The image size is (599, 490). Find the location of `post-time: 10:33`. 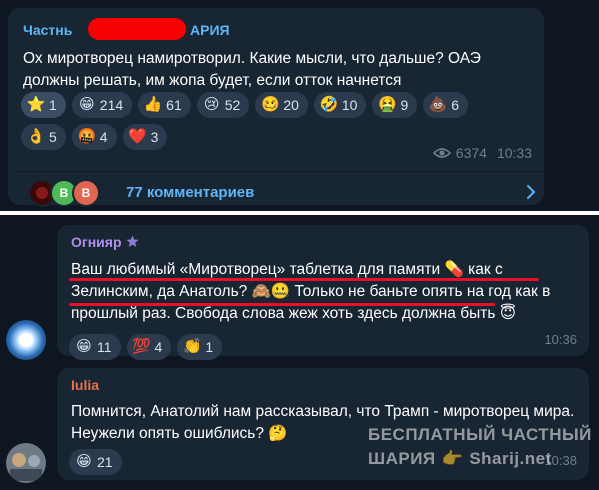

post-time: 10:33 is located at coordinates (514, 153).